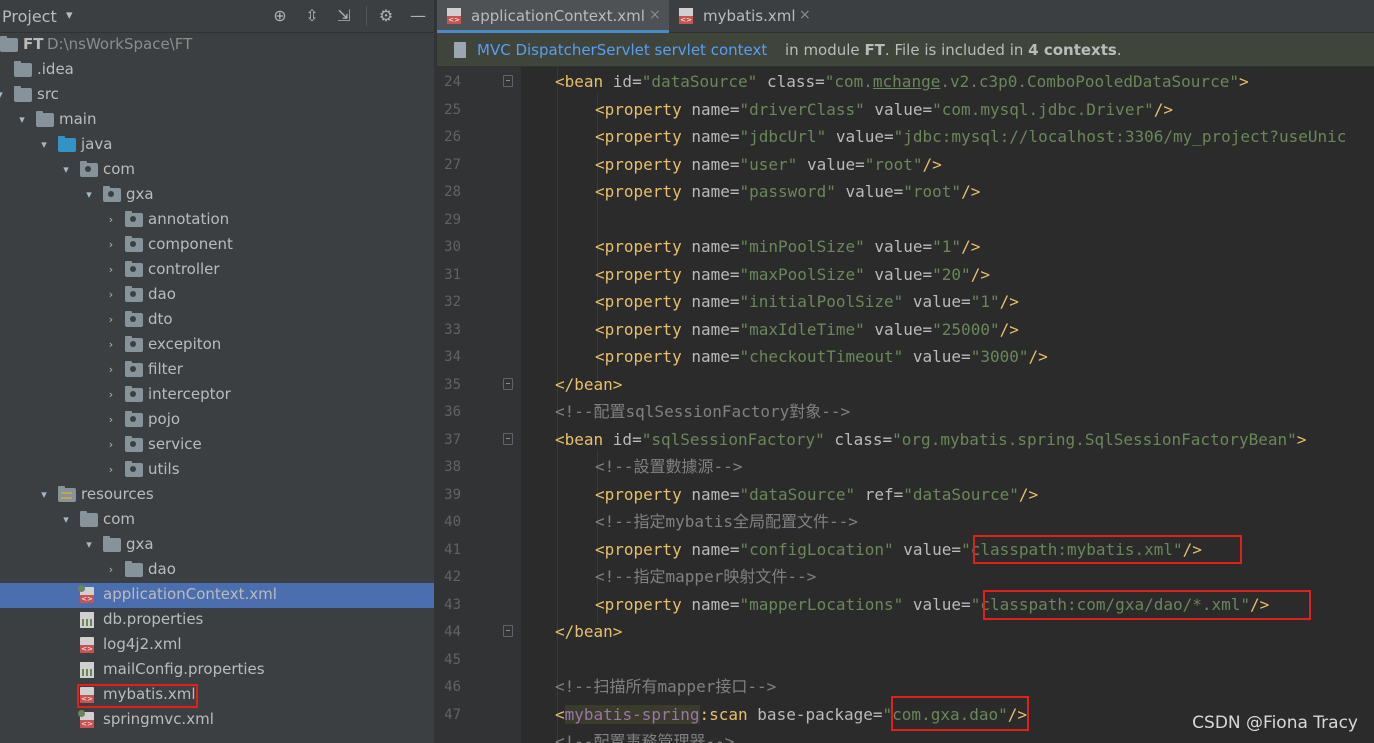 The width and height of the screenshot is (1374, 743). What do you see at coordinates (190, 594) in the screenshot?
I see `tree-item-label: applicationContext.xml` at bounding box center [190, 594].